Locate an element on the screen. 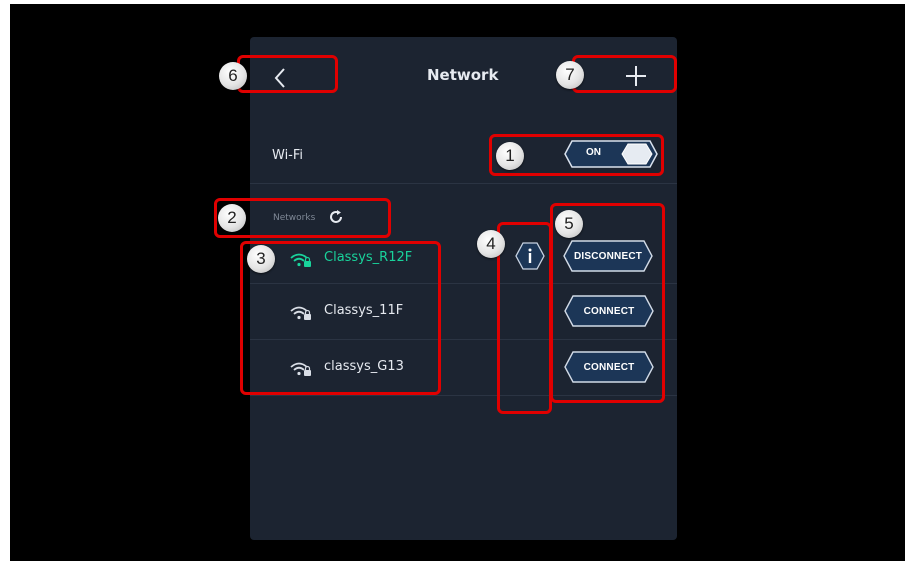  callout-badge: 3 is located at coordinates (261, 259).